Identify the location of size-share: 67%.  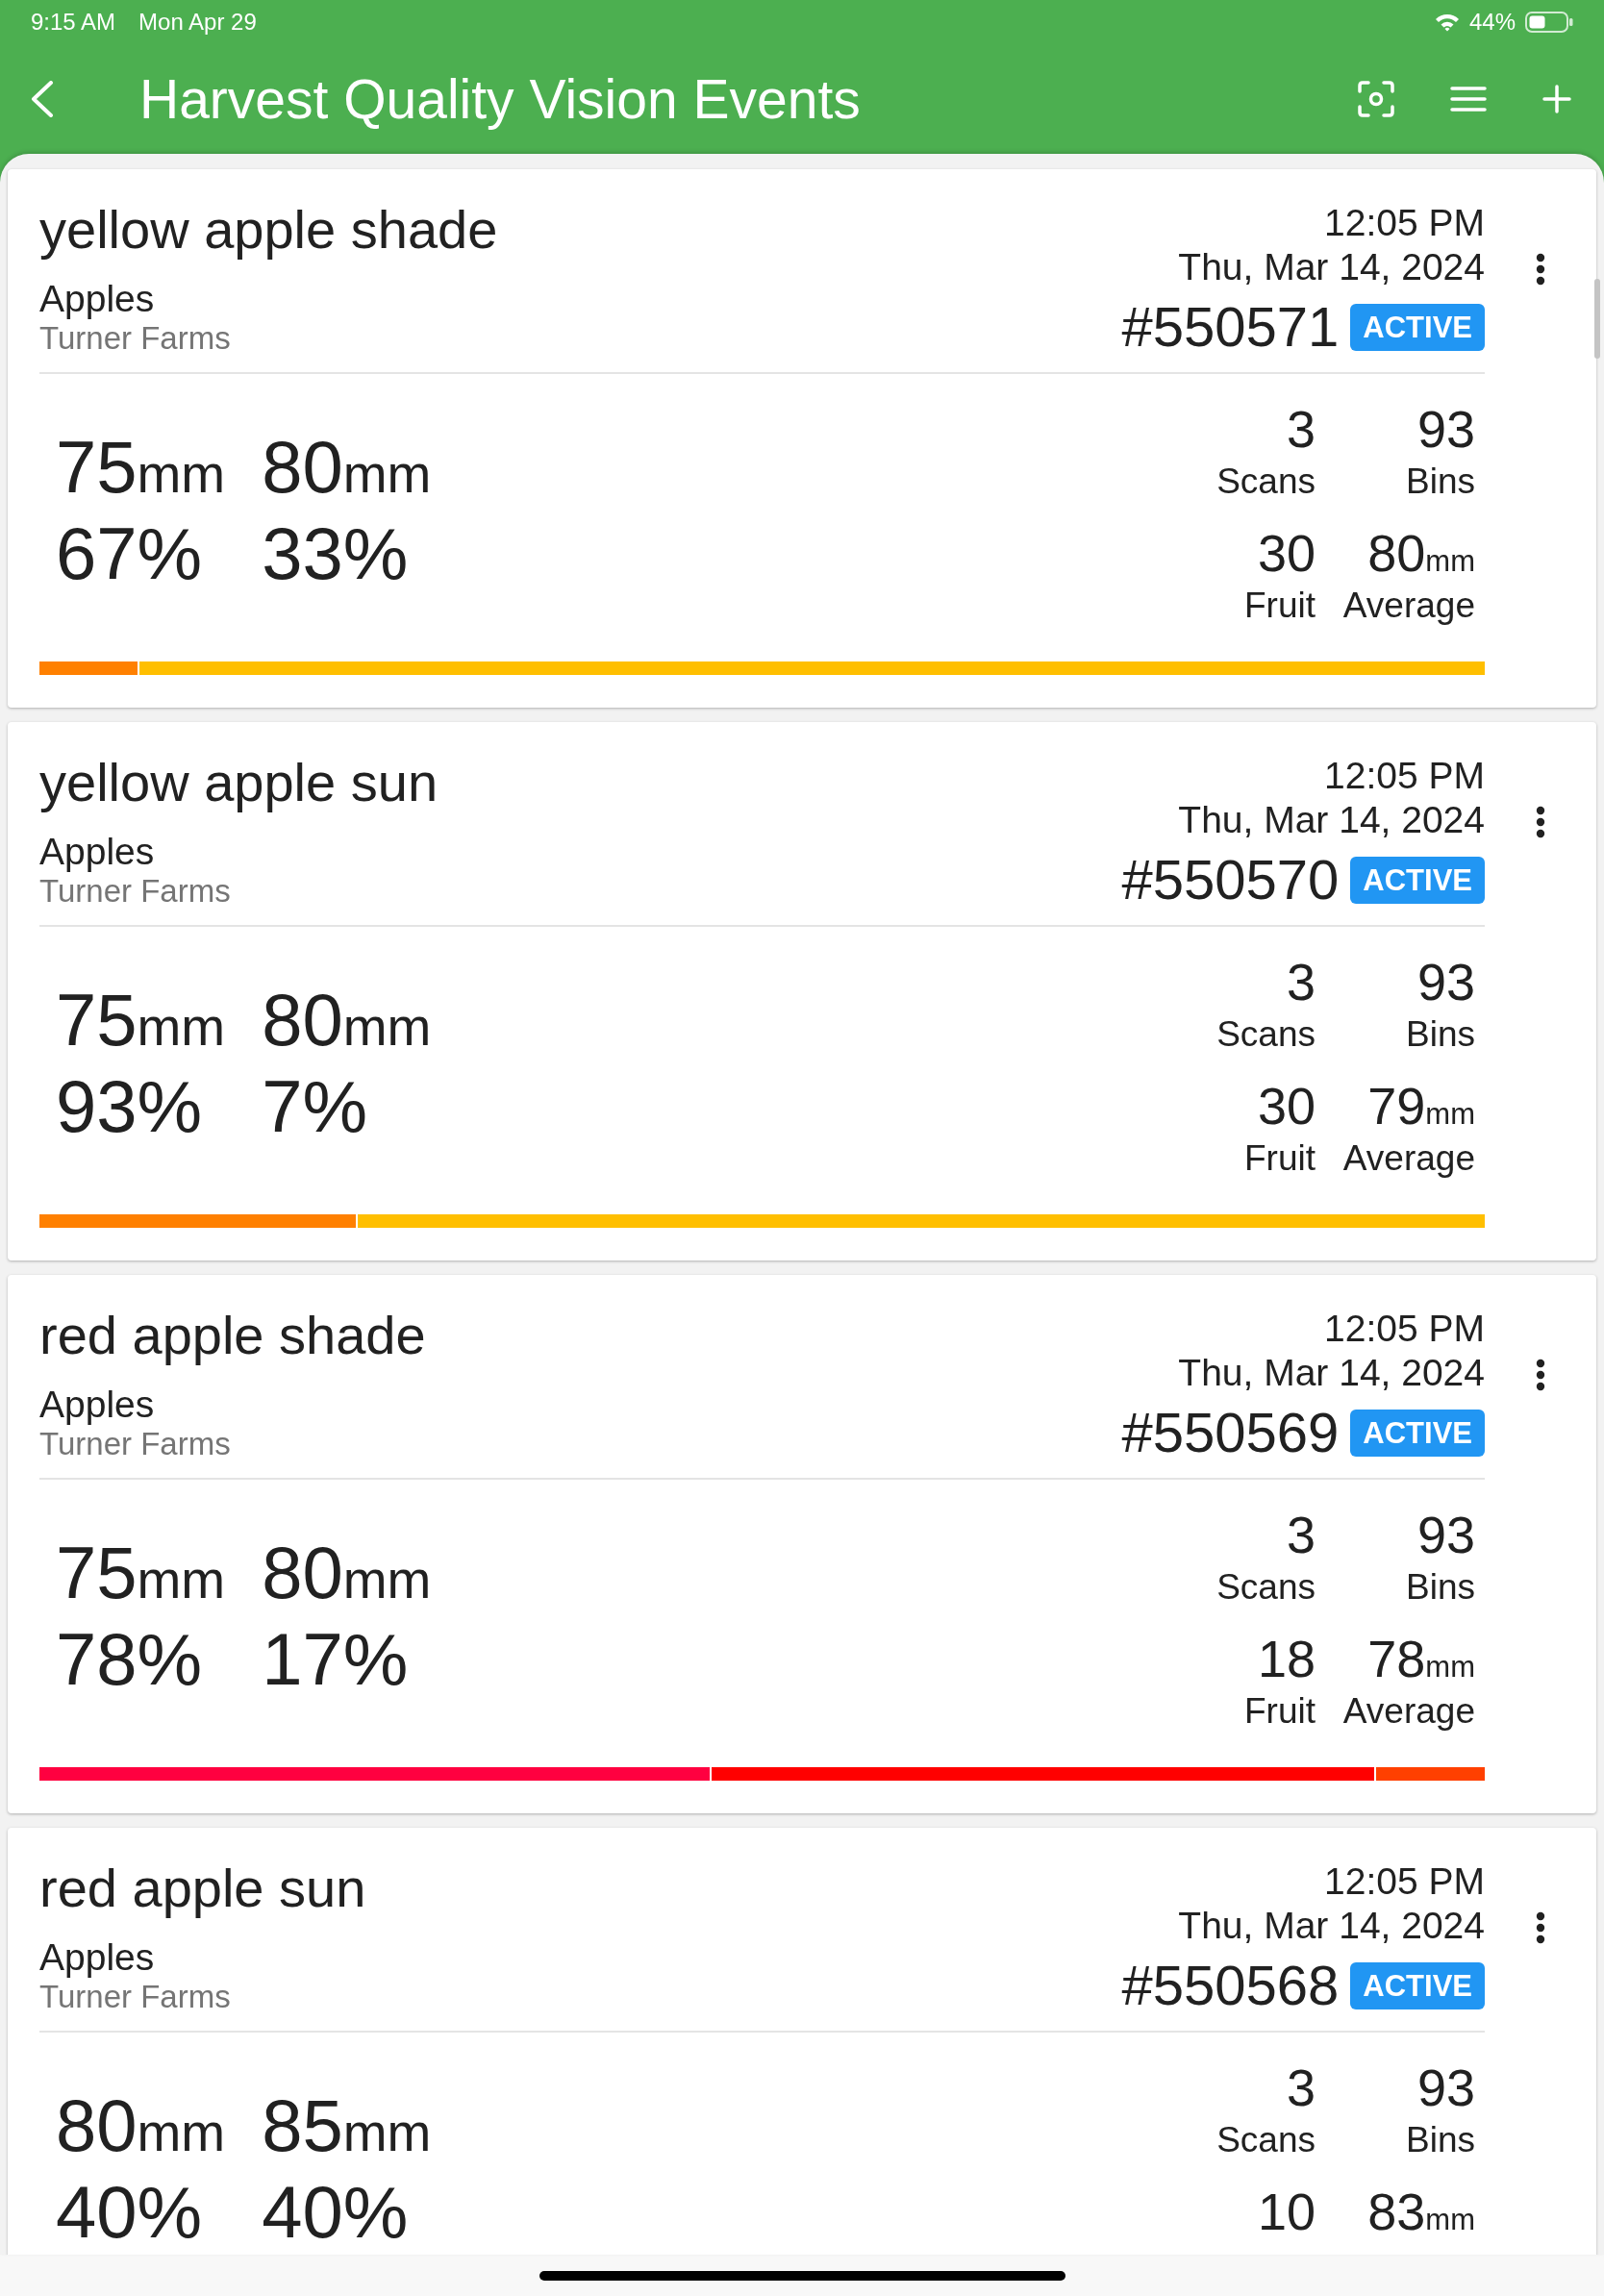
(130, 554).